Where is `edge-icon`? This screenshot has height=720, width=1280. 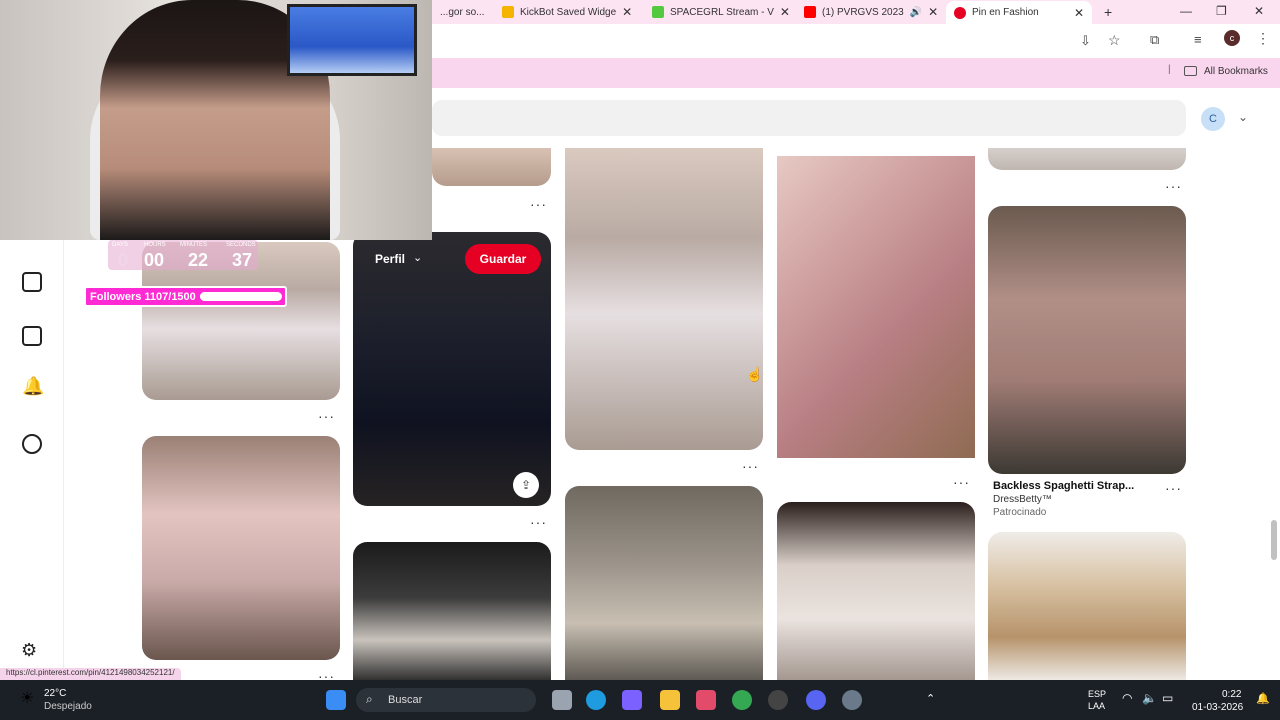
edge-icon is located at coordinates (596, 700).